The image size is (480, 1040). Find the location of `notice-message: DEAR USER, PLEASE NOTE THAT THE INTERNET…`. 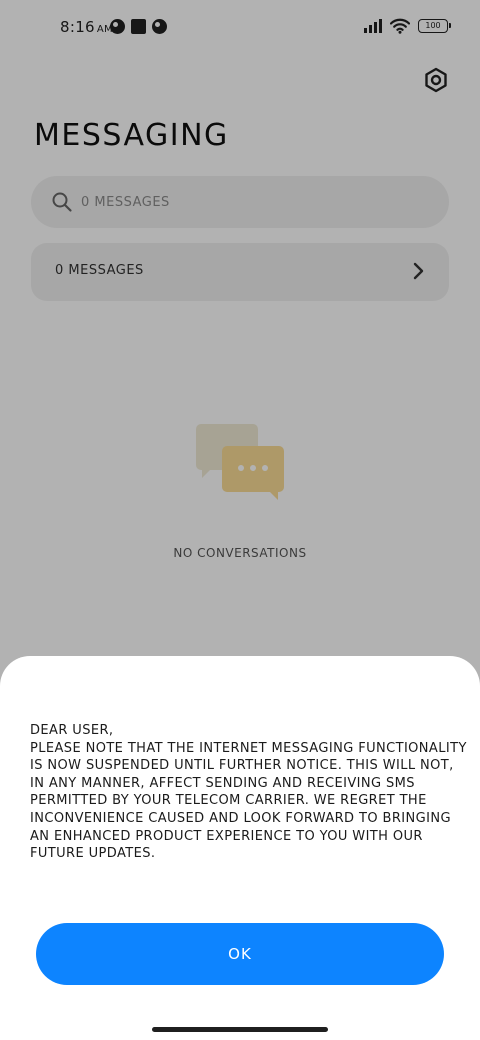

notice-message: DEAR USER, PLEASE NOTE THAT THE INTERNET… is located at coordinates (250, 792).